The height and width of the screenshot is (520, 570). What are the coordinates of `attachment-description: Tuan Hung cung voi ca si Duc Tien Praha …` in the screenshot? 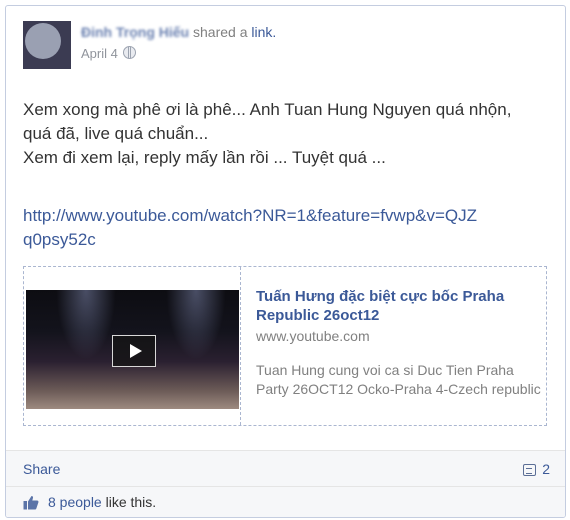 It's located at (398, 379).